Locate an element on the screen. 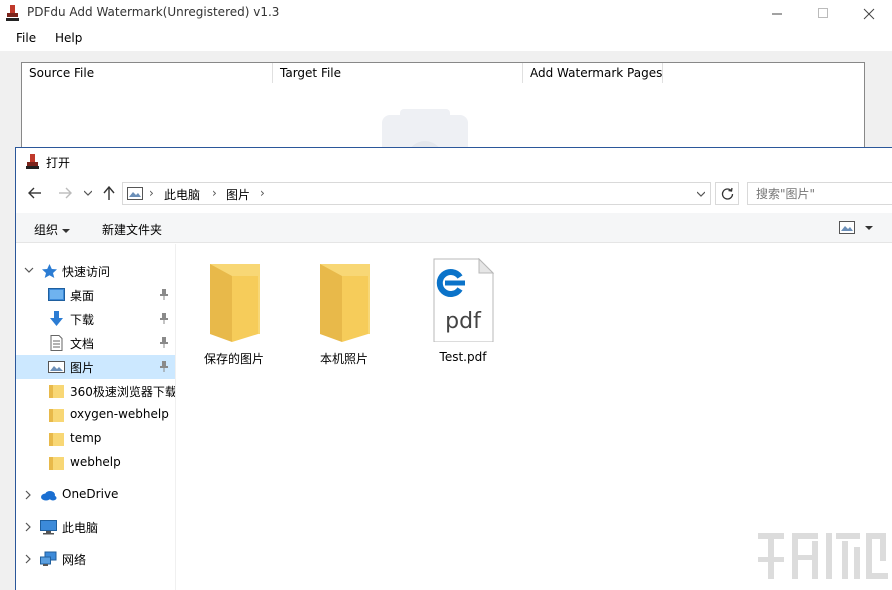 This screenshot has width=892, height=590. nav-item-onedrive: OneDrive is located at coordinates (95, 495).